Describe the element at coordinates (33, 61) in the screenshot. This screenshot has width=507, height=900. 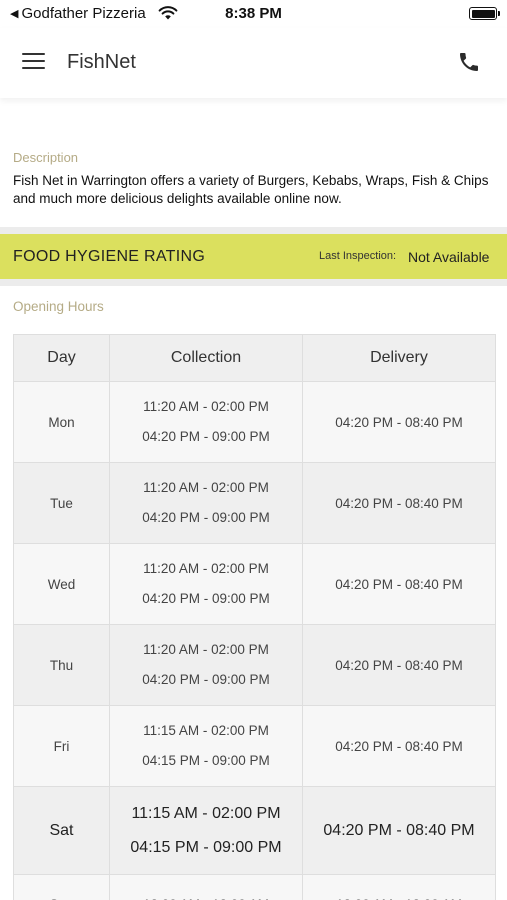
I see `hamburger-menu-icon` at that location.